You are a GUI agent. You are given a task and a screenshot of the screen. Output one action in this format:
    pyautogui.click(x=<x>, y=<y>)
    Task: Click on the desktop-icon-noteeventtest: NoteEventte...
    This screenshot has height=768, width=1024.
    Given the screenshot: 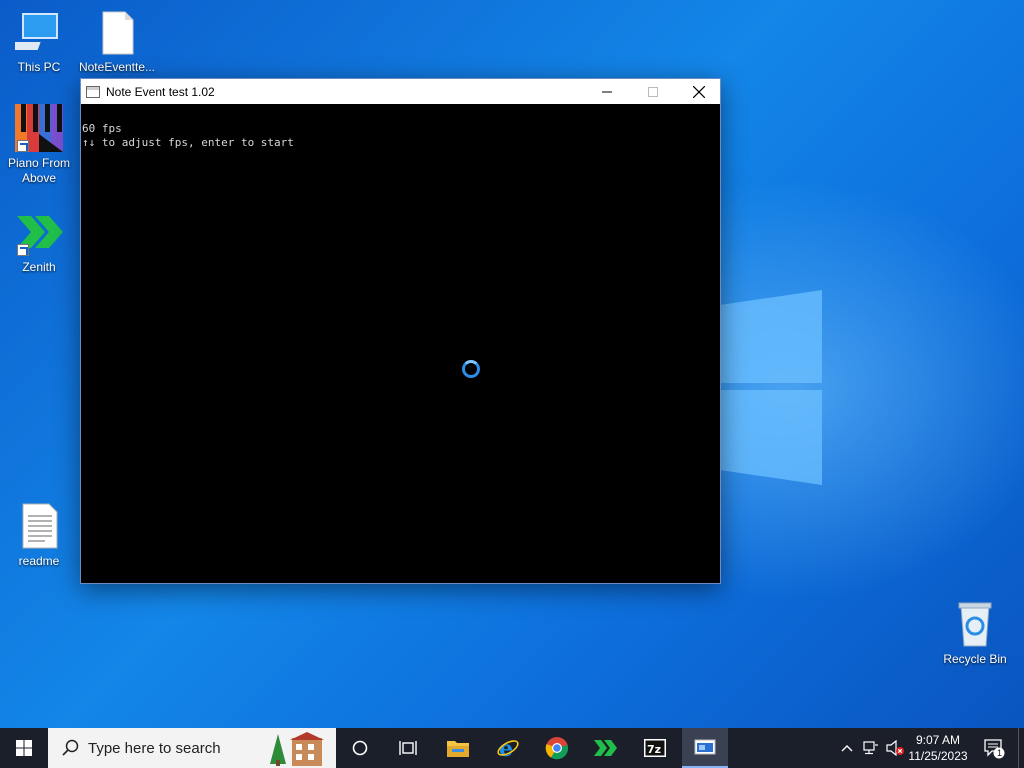 What is the action you would take?
    pyautogui.click(x=117, y=41)
    